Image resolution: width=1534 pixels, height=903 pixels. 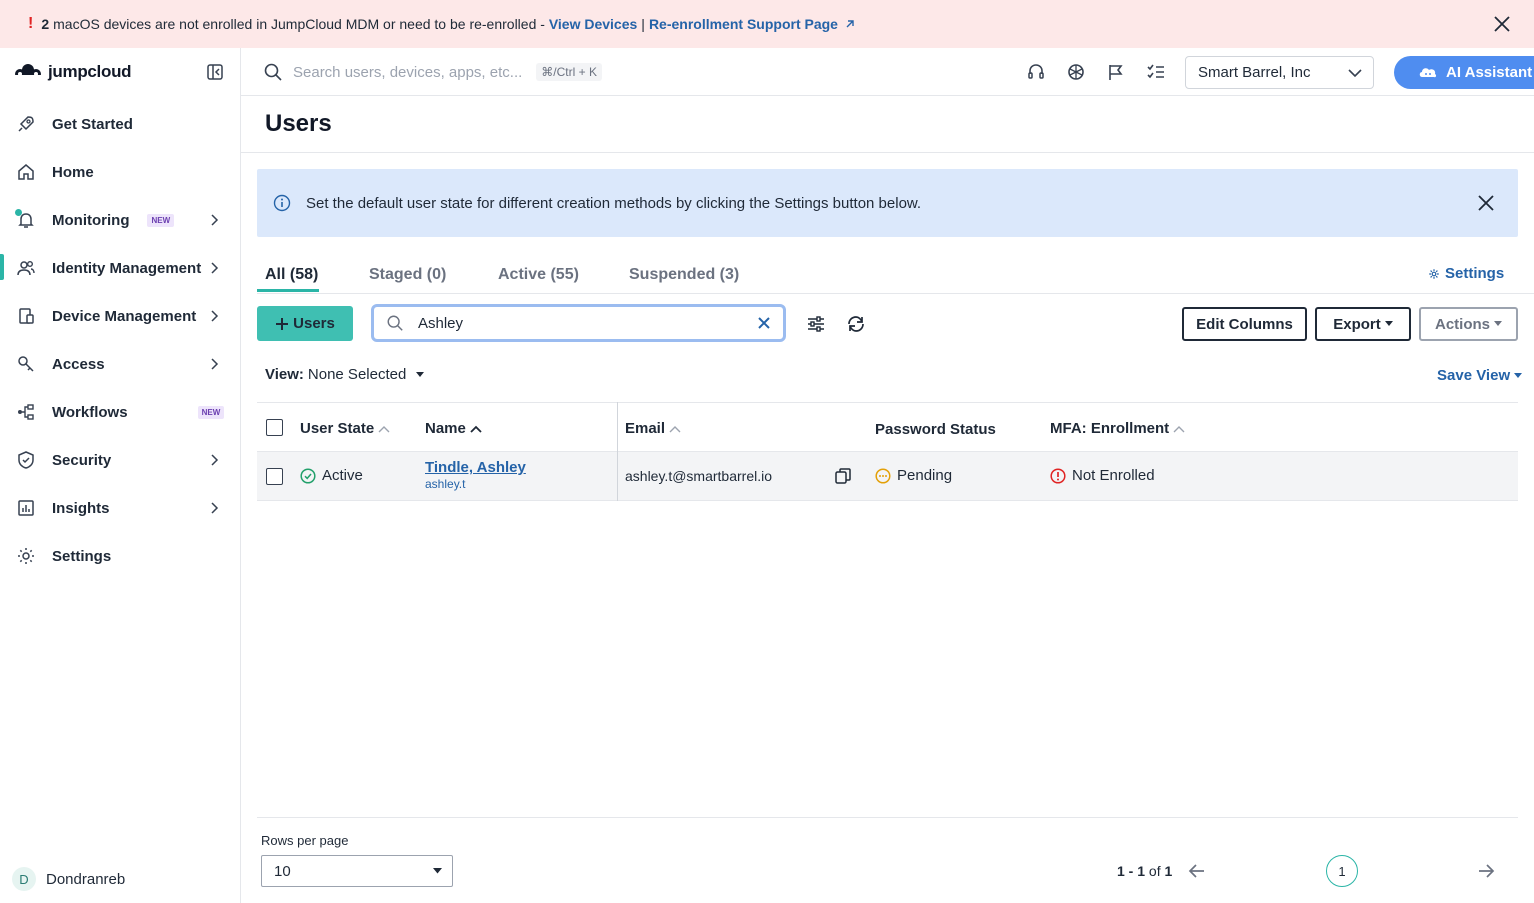 What do you see at coordinates (475, 467) in the screenshot?
I see `user-name-link: Tindle, Ashley` at bounding box center [475, 467].